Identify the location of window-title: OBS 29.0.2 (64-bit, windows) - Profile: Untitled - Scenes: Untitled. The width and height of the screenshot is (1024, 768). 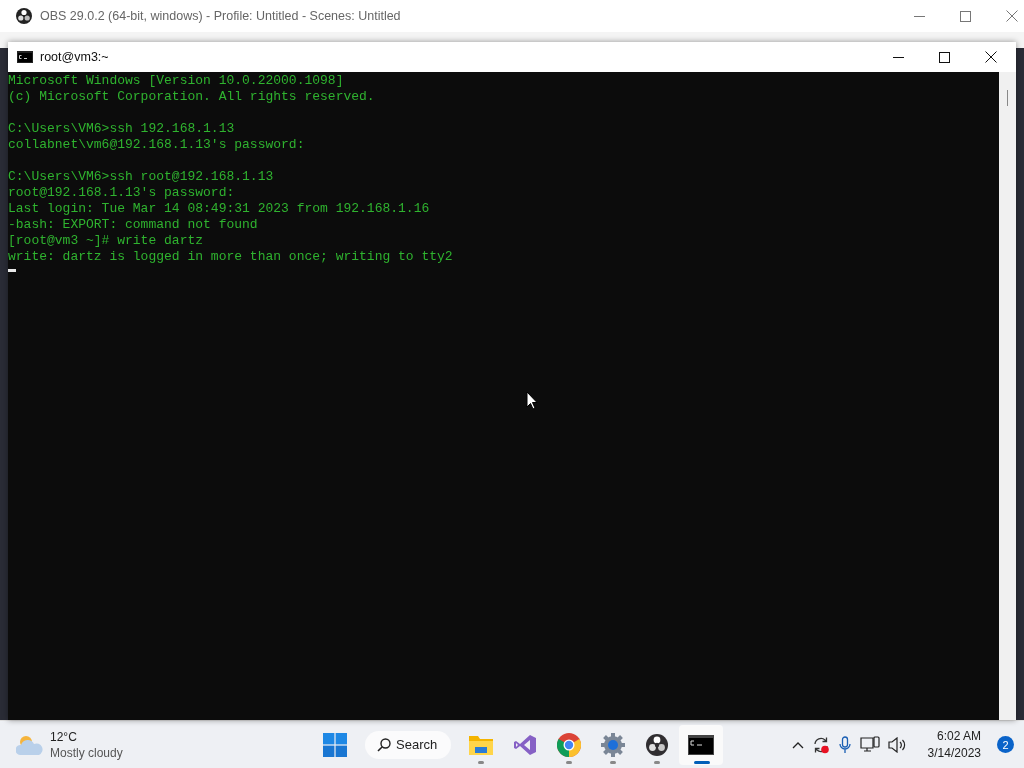
(220, 16).